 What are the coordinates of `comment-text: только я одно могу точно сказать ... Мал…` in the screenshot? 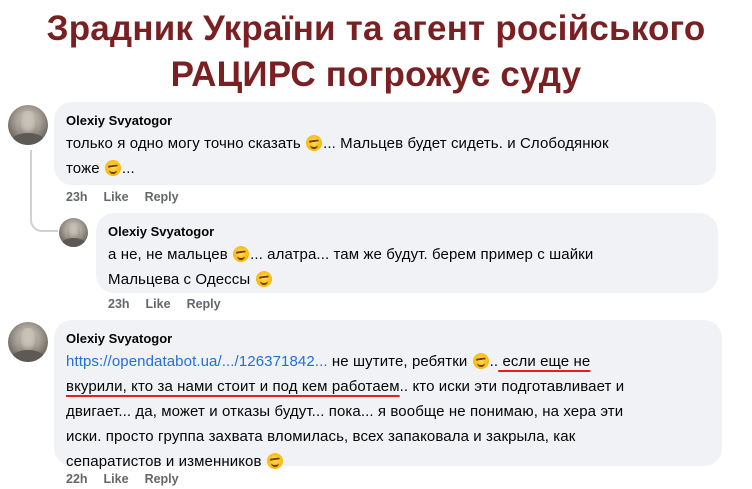 It's located at (337, 156).